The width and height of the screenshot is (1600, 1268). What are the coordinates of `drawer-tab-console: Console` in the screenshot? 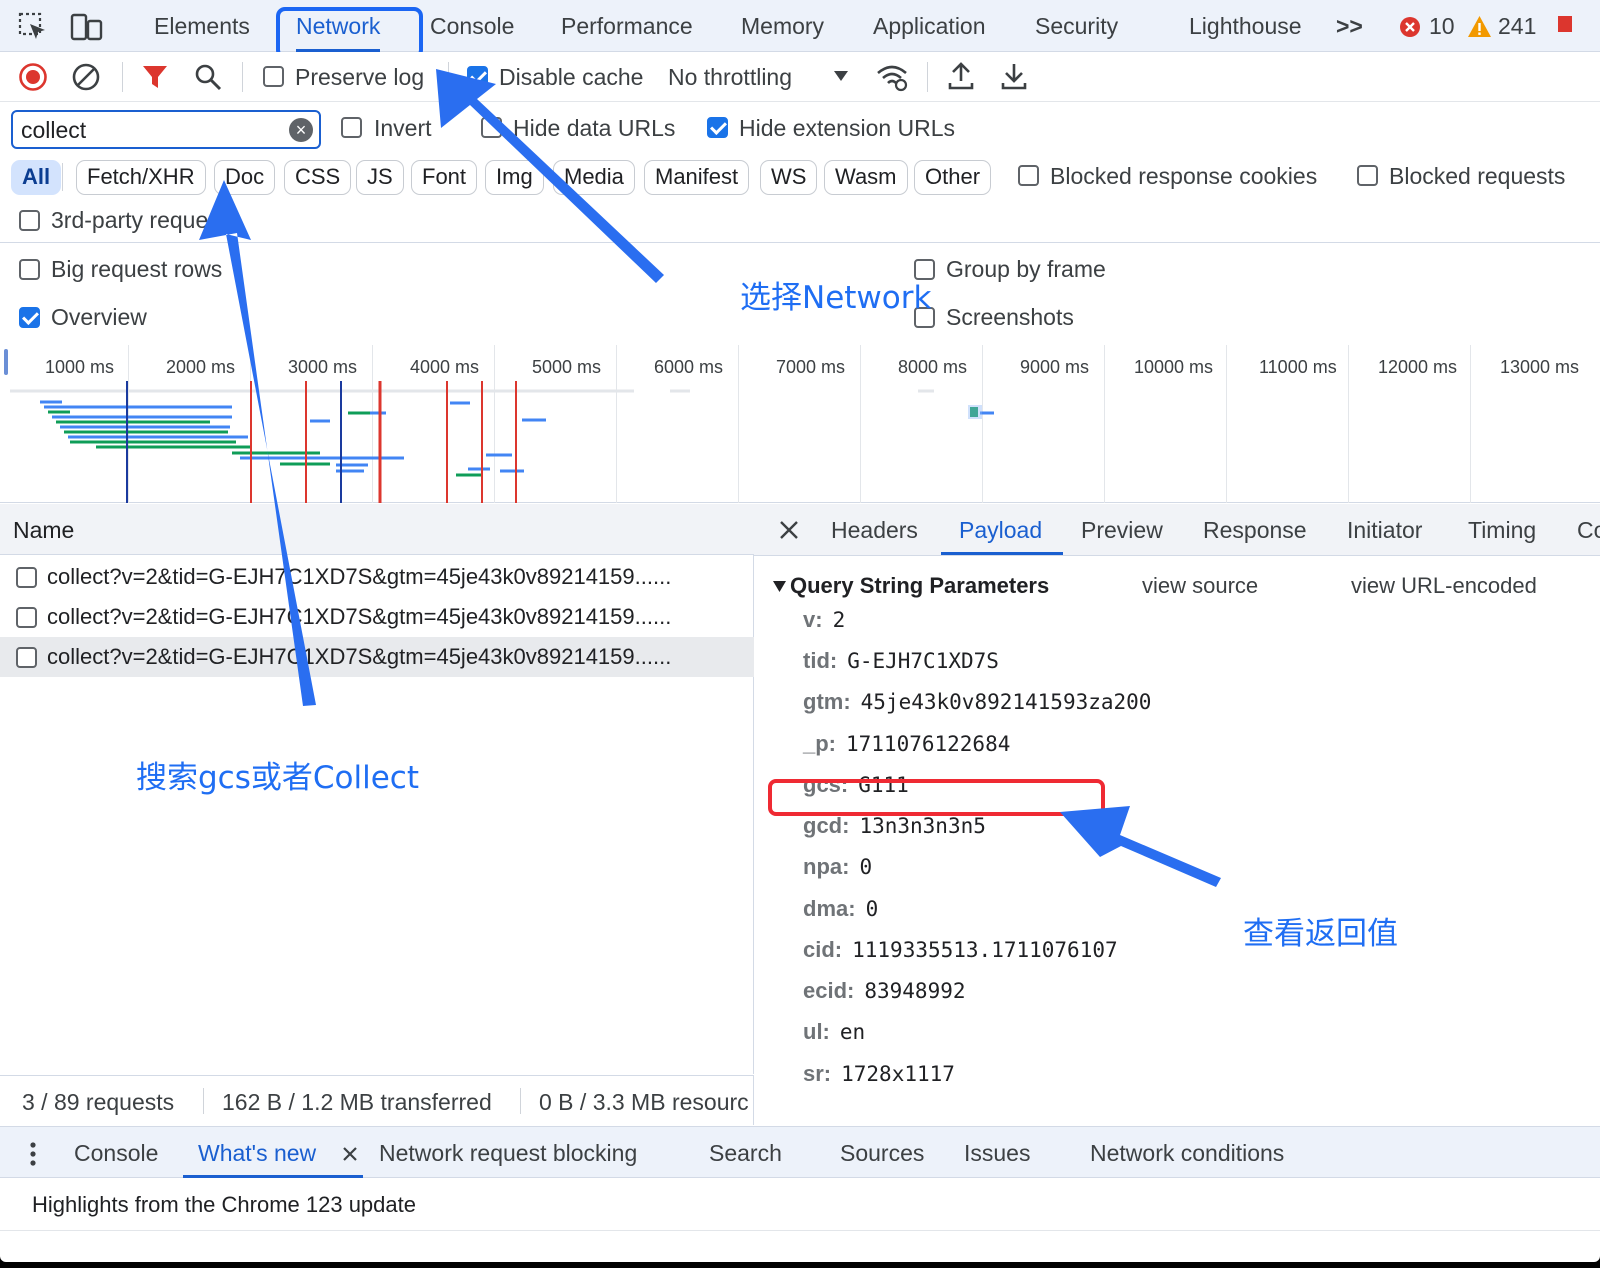 It's located at (116, 1153).